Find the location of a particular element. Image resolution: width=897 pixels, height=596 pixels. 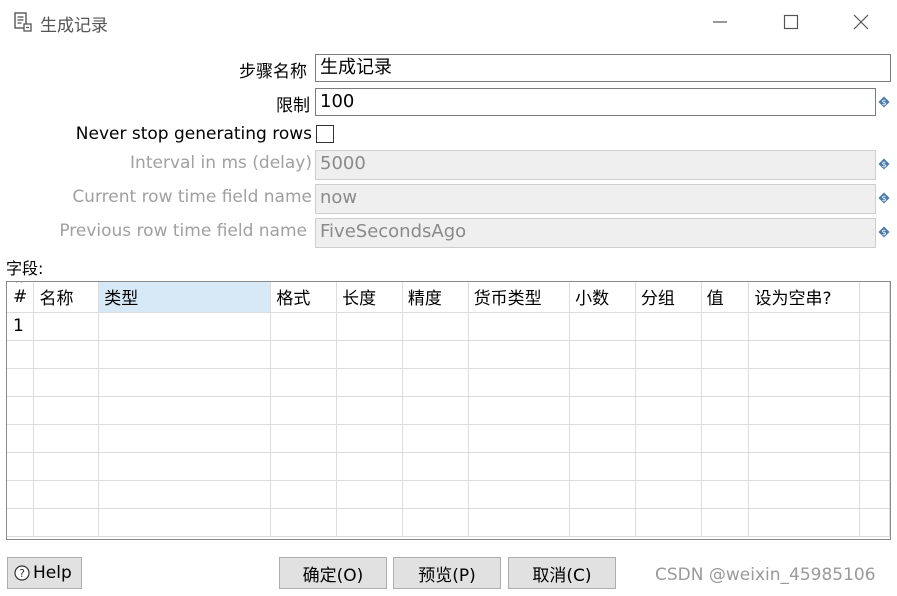

table-header-row: # ^ 名称 类型 格式 长度 精度 货币类型 小数 分组 值 设为空串? is located at coordinates (448, 297).